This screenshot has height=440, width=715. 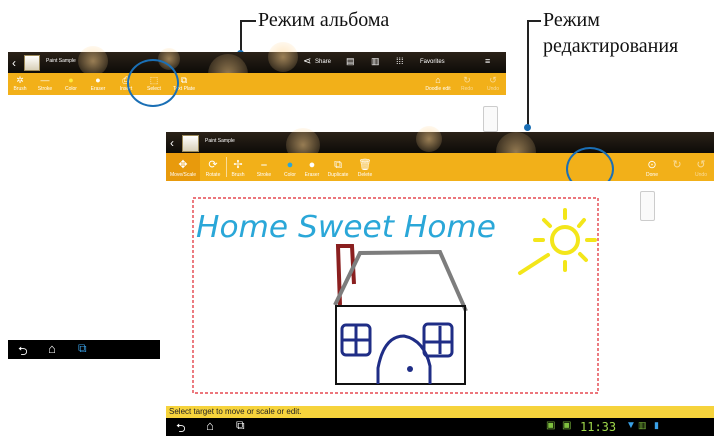 I want to click on notification-icon: ▣, so click(x=550, y=425).